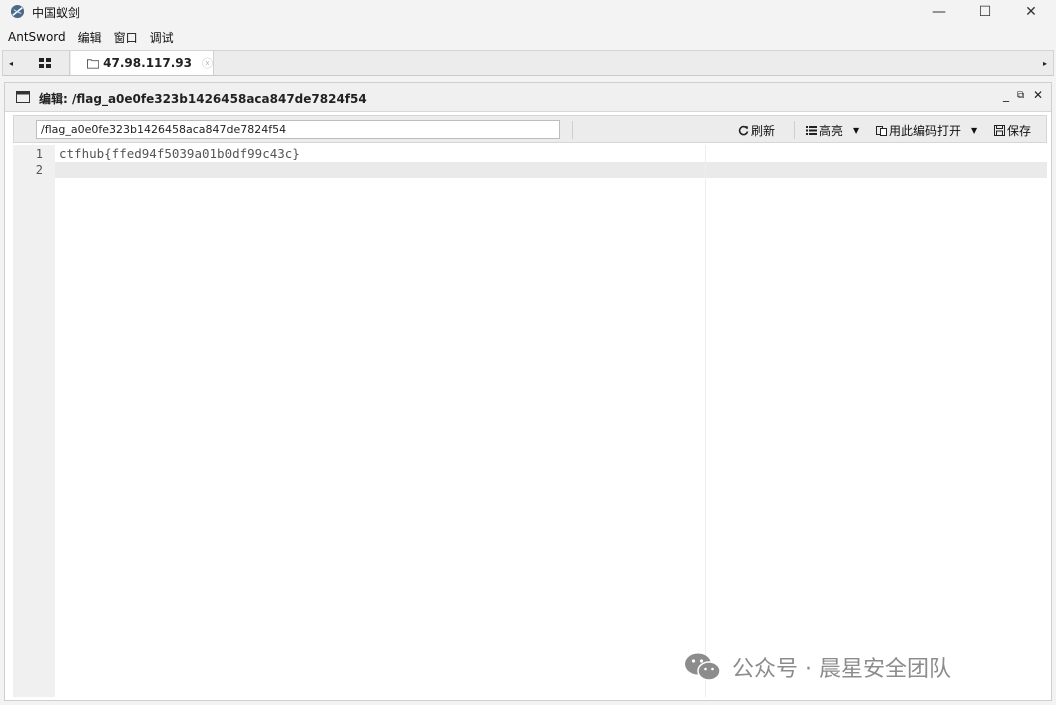 This screenshot has width=1056, height=705. Describe the element at coordinates (705, 421) in the screenshot. I see `print-margin` at that location.